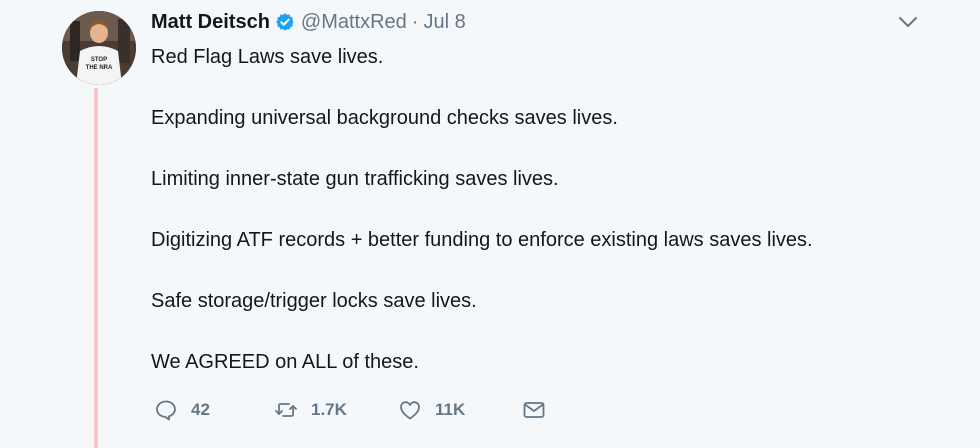 The height and width of the screenshot is (448, 980). What do you see at coordinates (286, 410) in the screenshot?
I see `retweet-icon` at bounding box center [286, 410].